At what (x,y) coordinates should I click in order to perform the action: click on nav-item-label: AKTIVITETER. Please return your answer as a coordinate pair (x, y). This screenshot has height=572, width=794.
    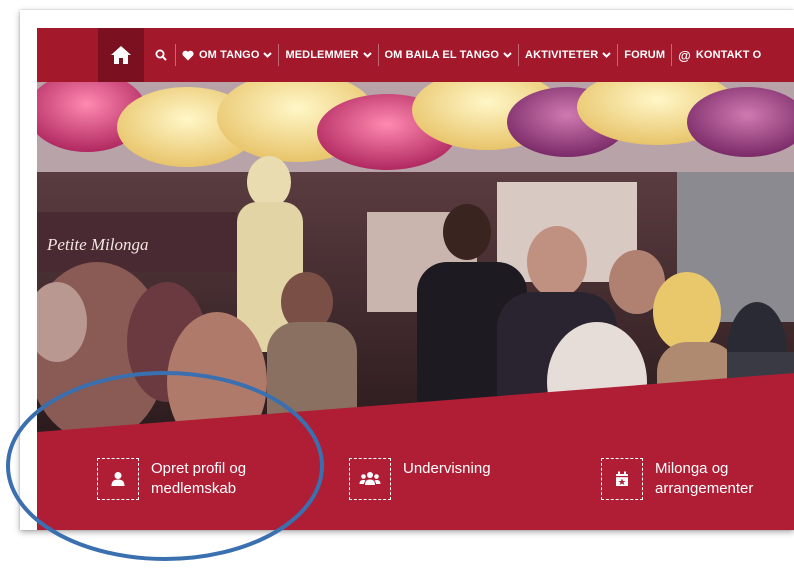
    Looking at the image, I should click on (562, 55).